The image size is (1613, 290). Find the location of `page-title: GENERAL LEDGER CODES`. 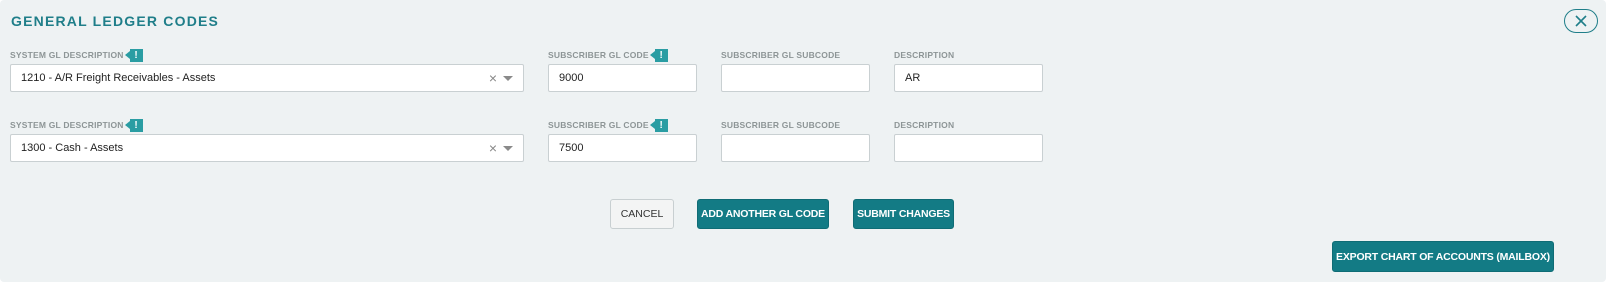

page-title: GENERAL LEDGER CODES is located at coordinates (115, 21).